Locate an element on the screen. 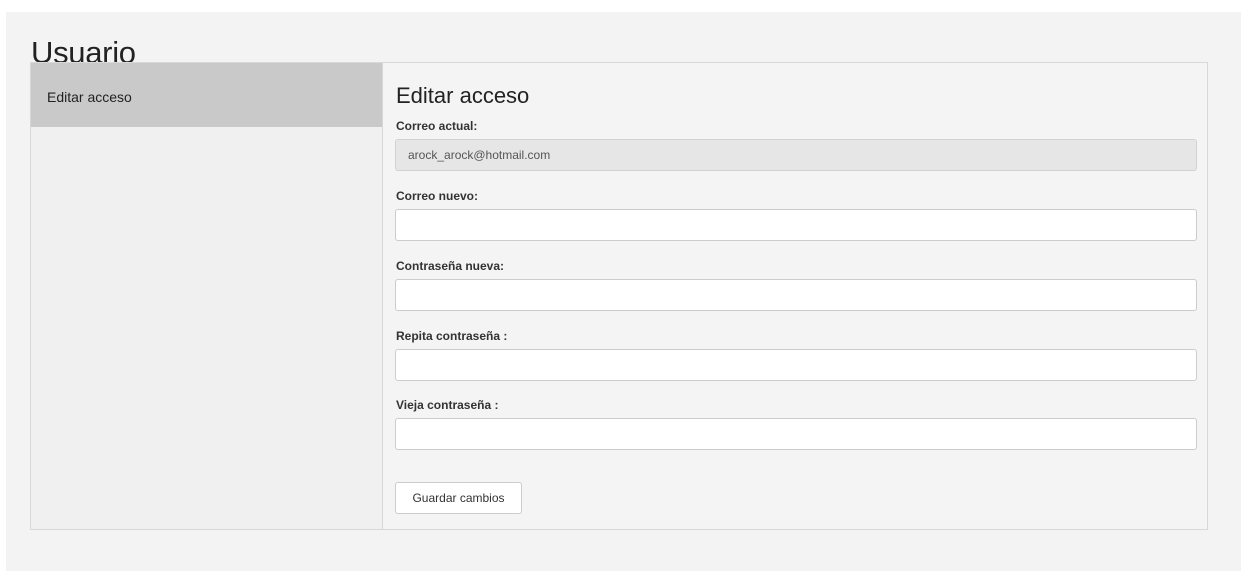  form-title: Editar acceso is located at coordinates (463, 95).